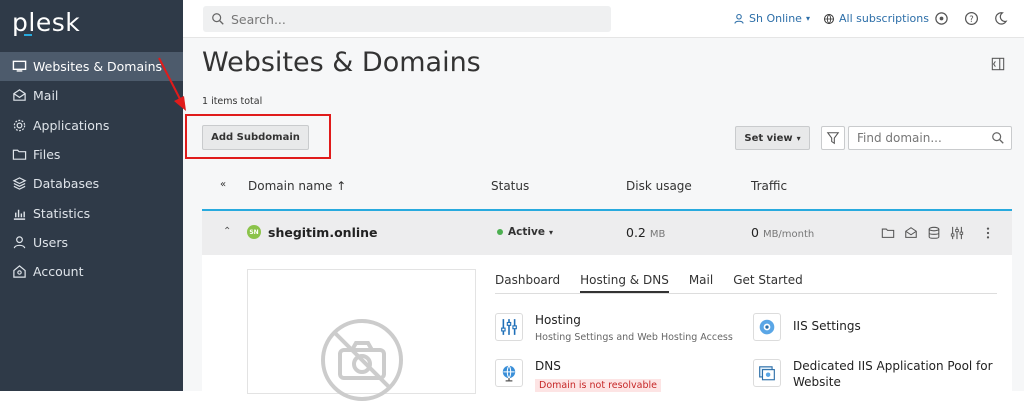 This screenshot has width=1024, height=402. What do you see at coordinates (598, 366) in the screenshot?
I see `dns-title: DNS` at bounding box center [598, 366].